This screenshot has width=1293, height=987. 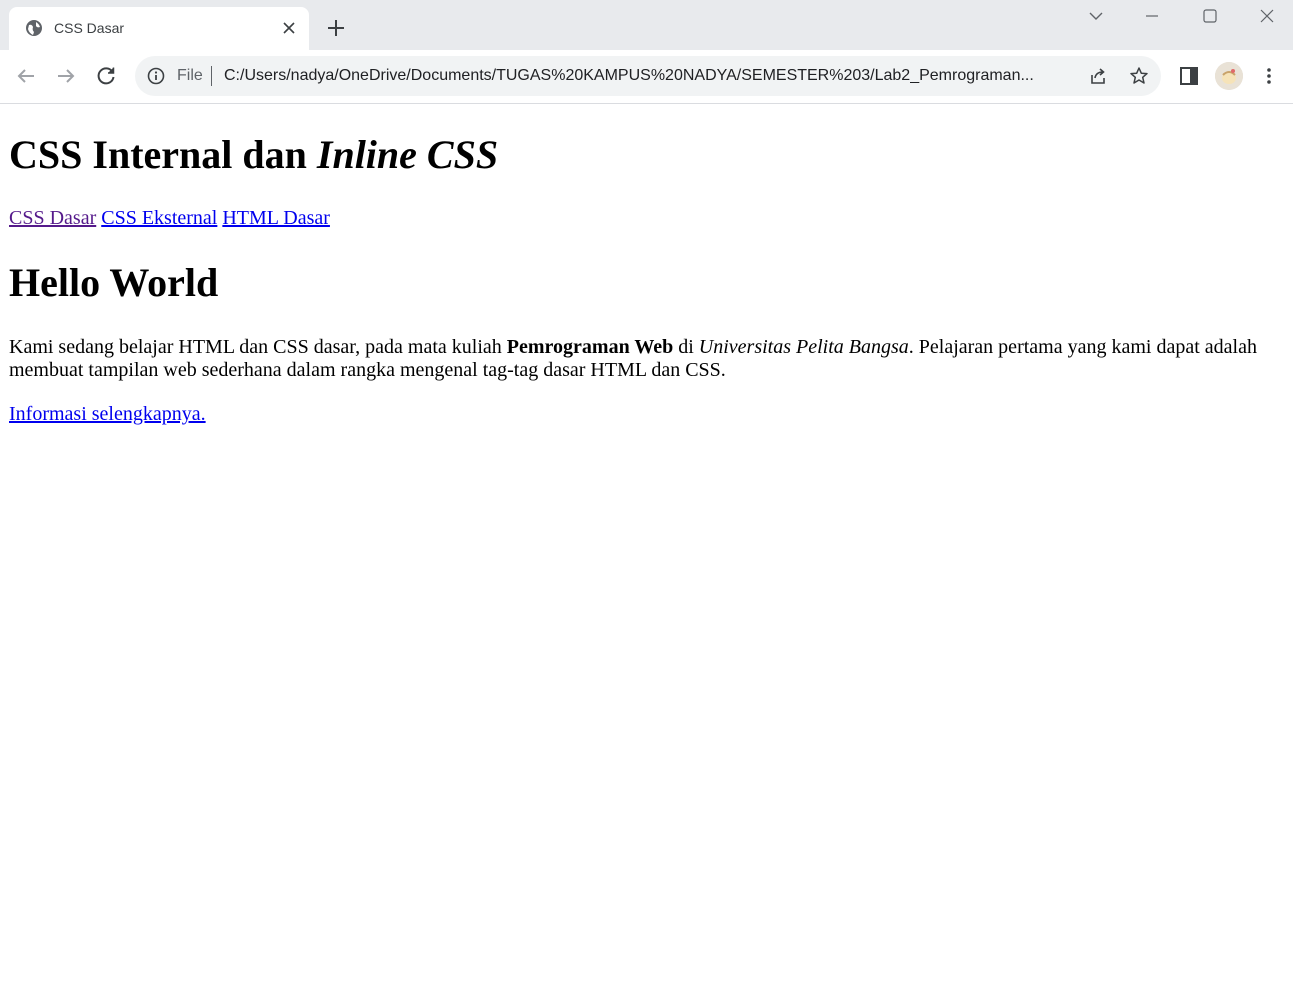 What do you see at coordinates (644, 414) in the screenshot?
I see `more-info-paragraph: Informasi selengkapnya.` at bounding box center [644, 414].